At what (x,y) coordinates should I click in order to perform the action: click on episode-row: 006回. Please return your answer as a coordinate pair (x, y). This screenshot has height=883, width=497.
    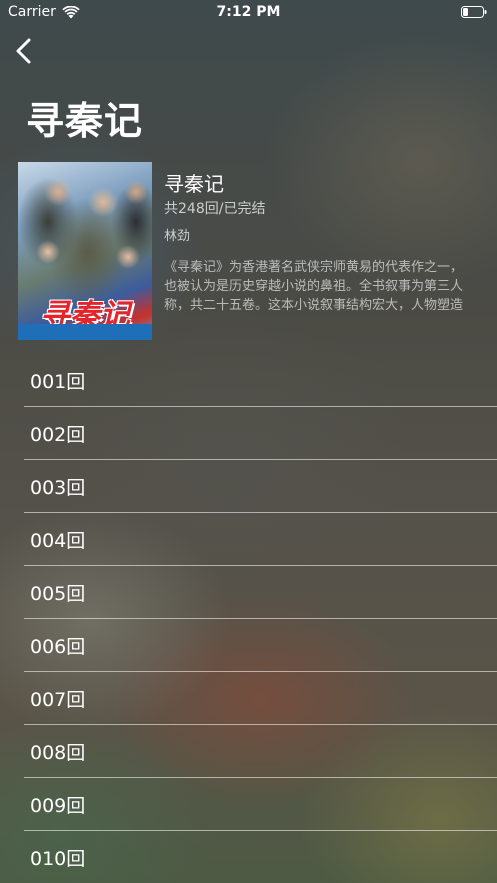
    Looking at the image, I should click on (260, 645).